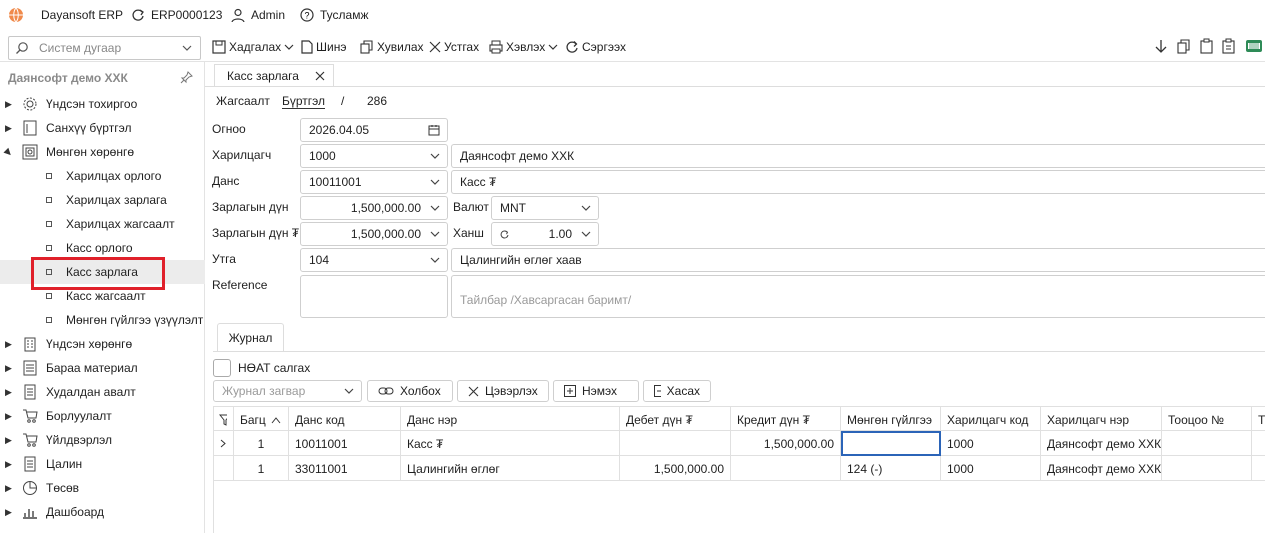 The height and width of the screenshot is (533, 1265). Describe the element at coordinates (374, 208) in the screenshot. I see `amount-field: 1,500,000.00` at that location.